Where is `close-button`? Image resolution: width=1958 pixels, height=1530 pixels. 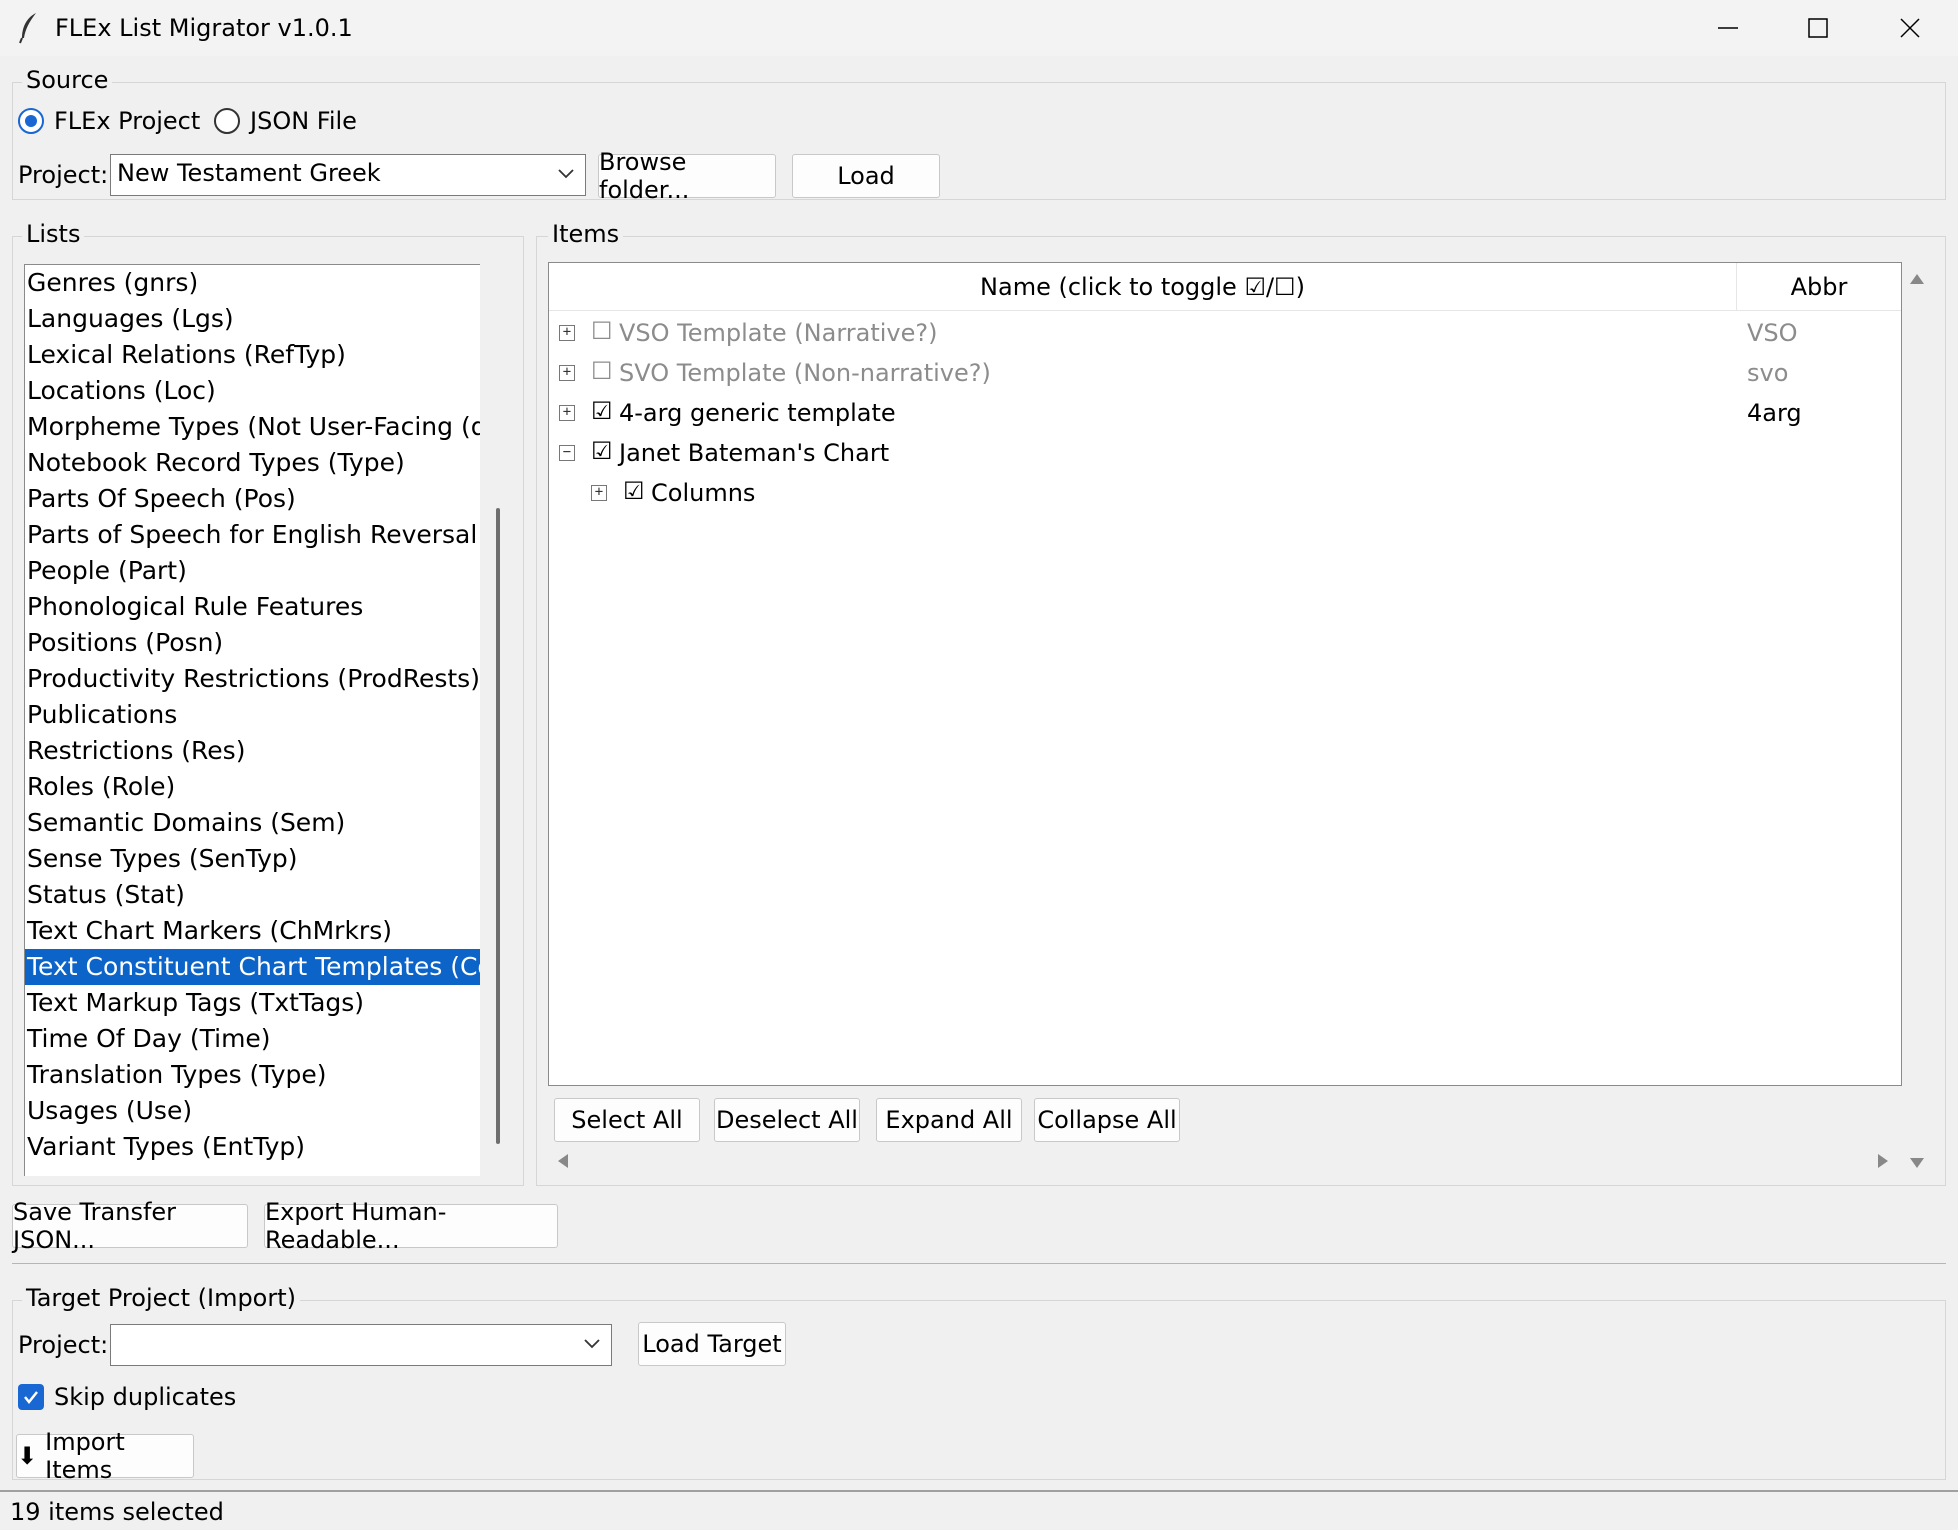
close-button is located at coordinates (1910, 28).